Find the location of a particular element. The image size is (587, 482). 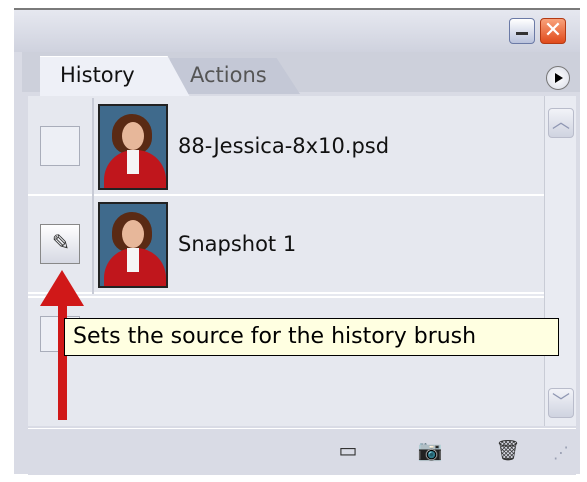

snapshot-thumbnail is located at coordinates (133, 245).